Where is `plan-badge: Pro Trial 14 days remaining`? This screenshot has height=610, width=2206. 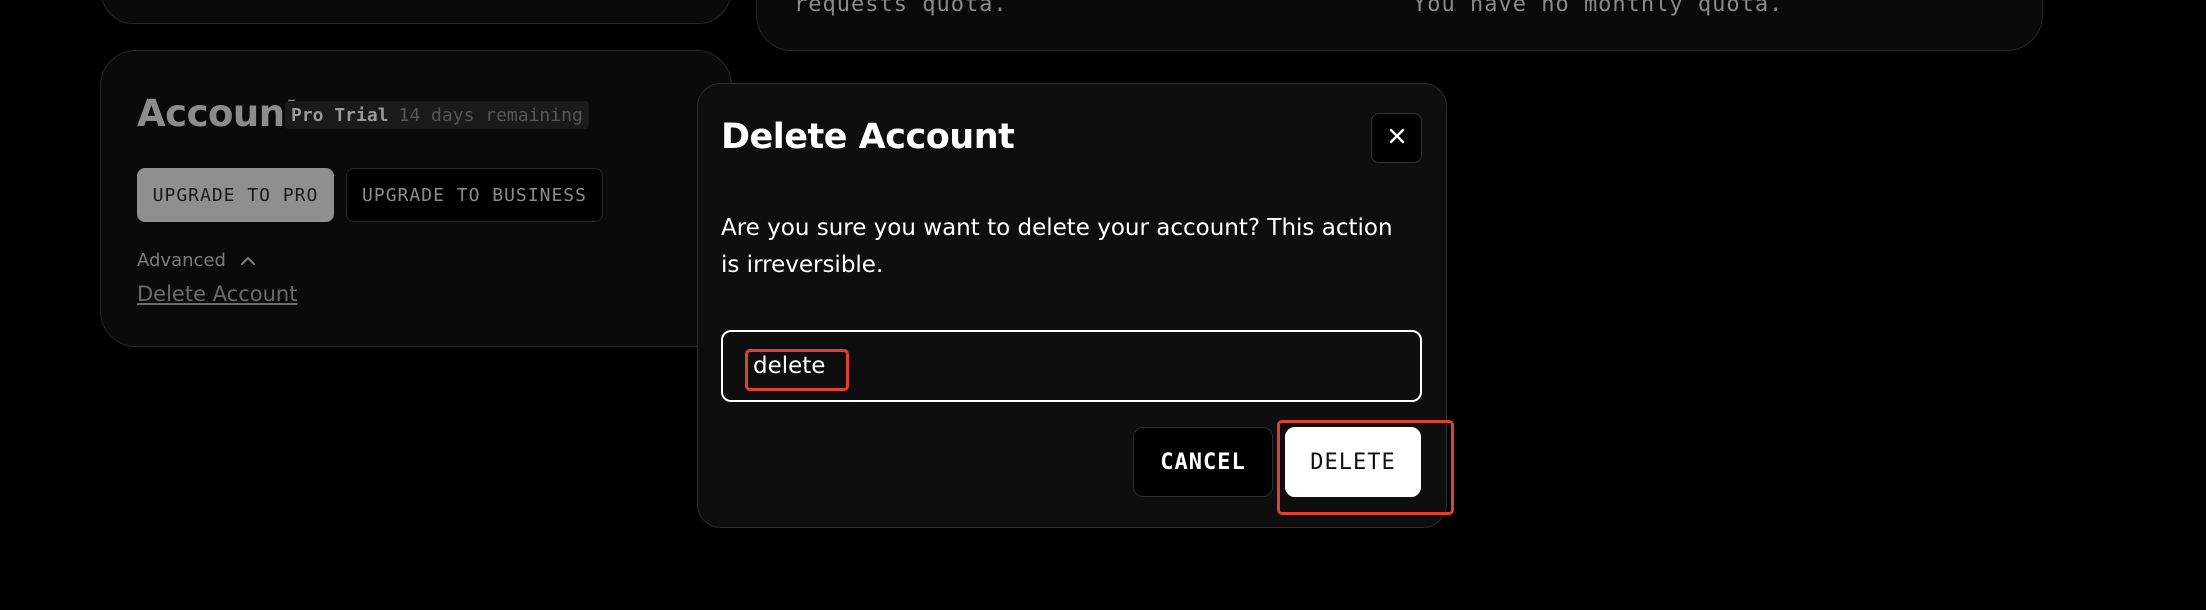 plan-badge: Pro Trial 14 days remaining is located at coordinates (437, 115).